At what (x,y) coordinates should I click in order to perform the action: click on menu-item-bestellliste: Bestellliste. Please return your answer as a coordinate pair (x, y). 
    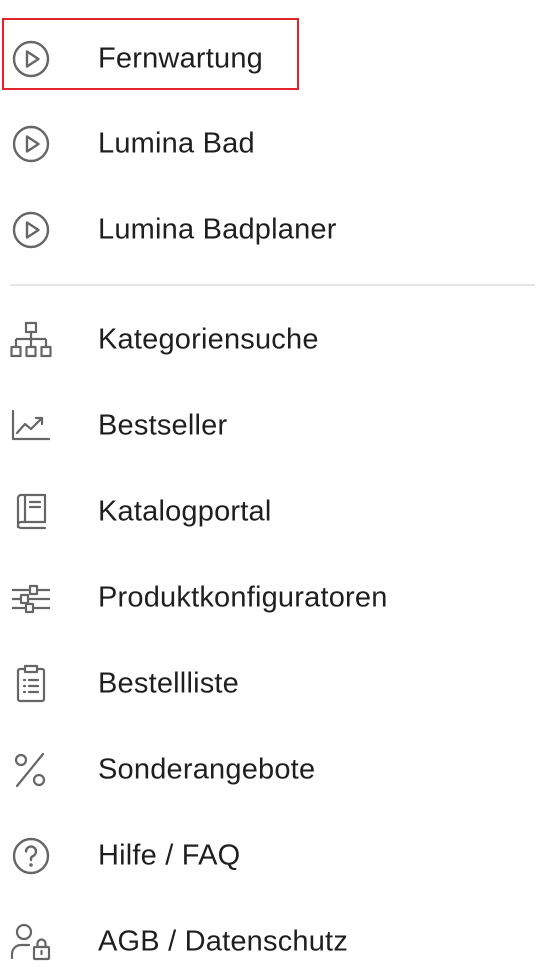
    Looking at the image, I should click on (272, 684).